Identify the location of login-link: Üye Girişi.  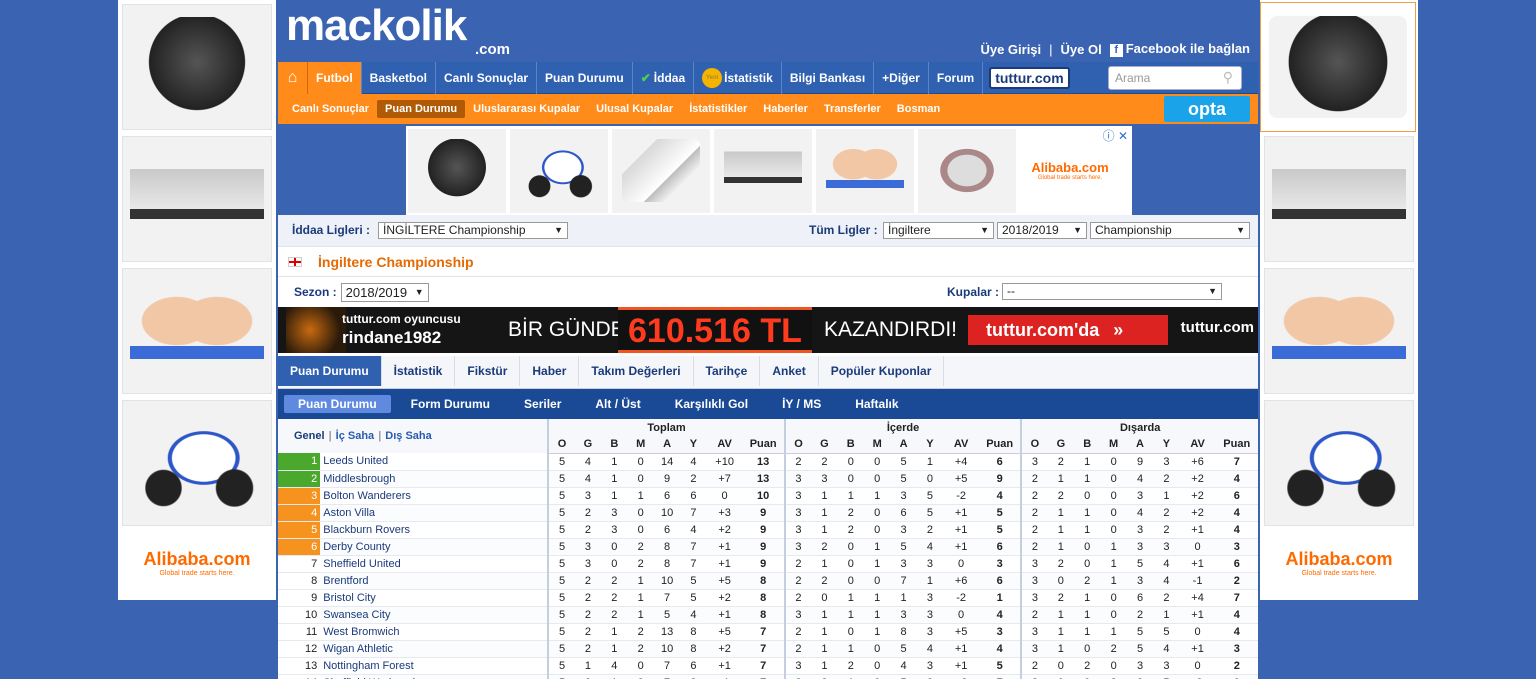
(1010, 49).